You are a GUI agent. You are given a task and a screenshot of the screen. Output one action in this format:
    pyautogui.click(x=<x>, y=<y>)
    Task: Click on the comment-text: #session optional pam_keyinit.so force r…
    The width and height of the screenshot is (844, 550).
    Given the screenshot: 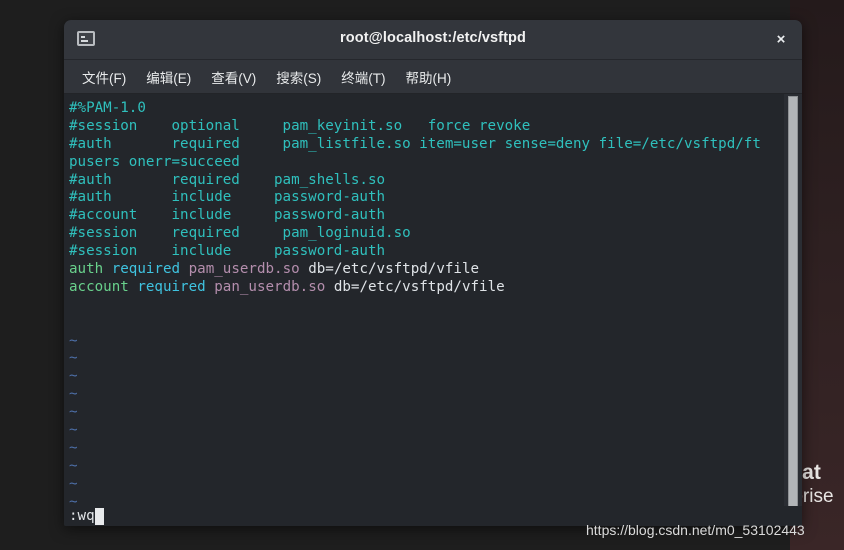 What is the action you would take?
    pyautogui.click(x=300, y=125)
    